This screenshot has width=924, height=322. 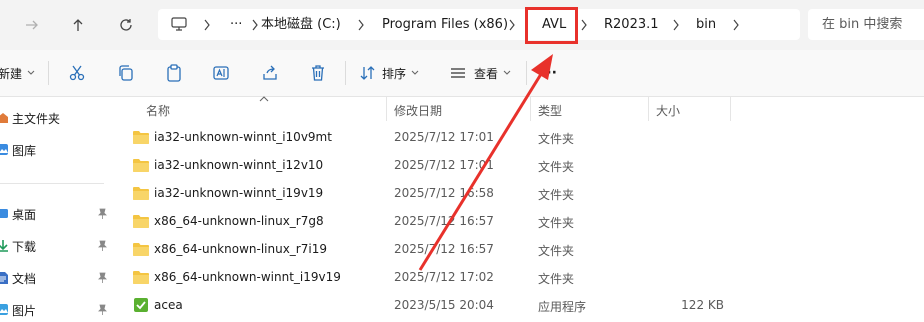 I want to click on new-button: 新建, so click(x=17, y=73).